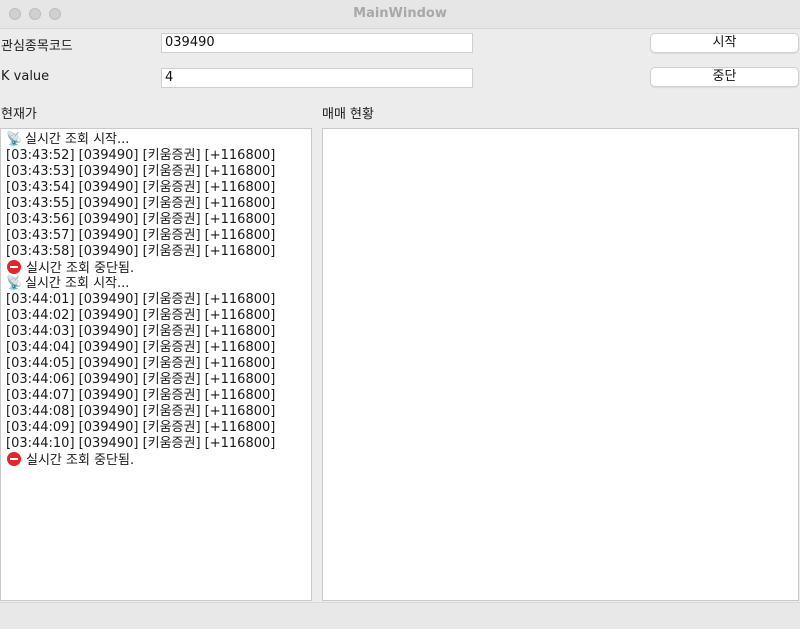 This screenshot has height=629, width=800. I want to click on log-text: [03:44:07] [039490] [키움증권] [+116800], so click(141, 395).